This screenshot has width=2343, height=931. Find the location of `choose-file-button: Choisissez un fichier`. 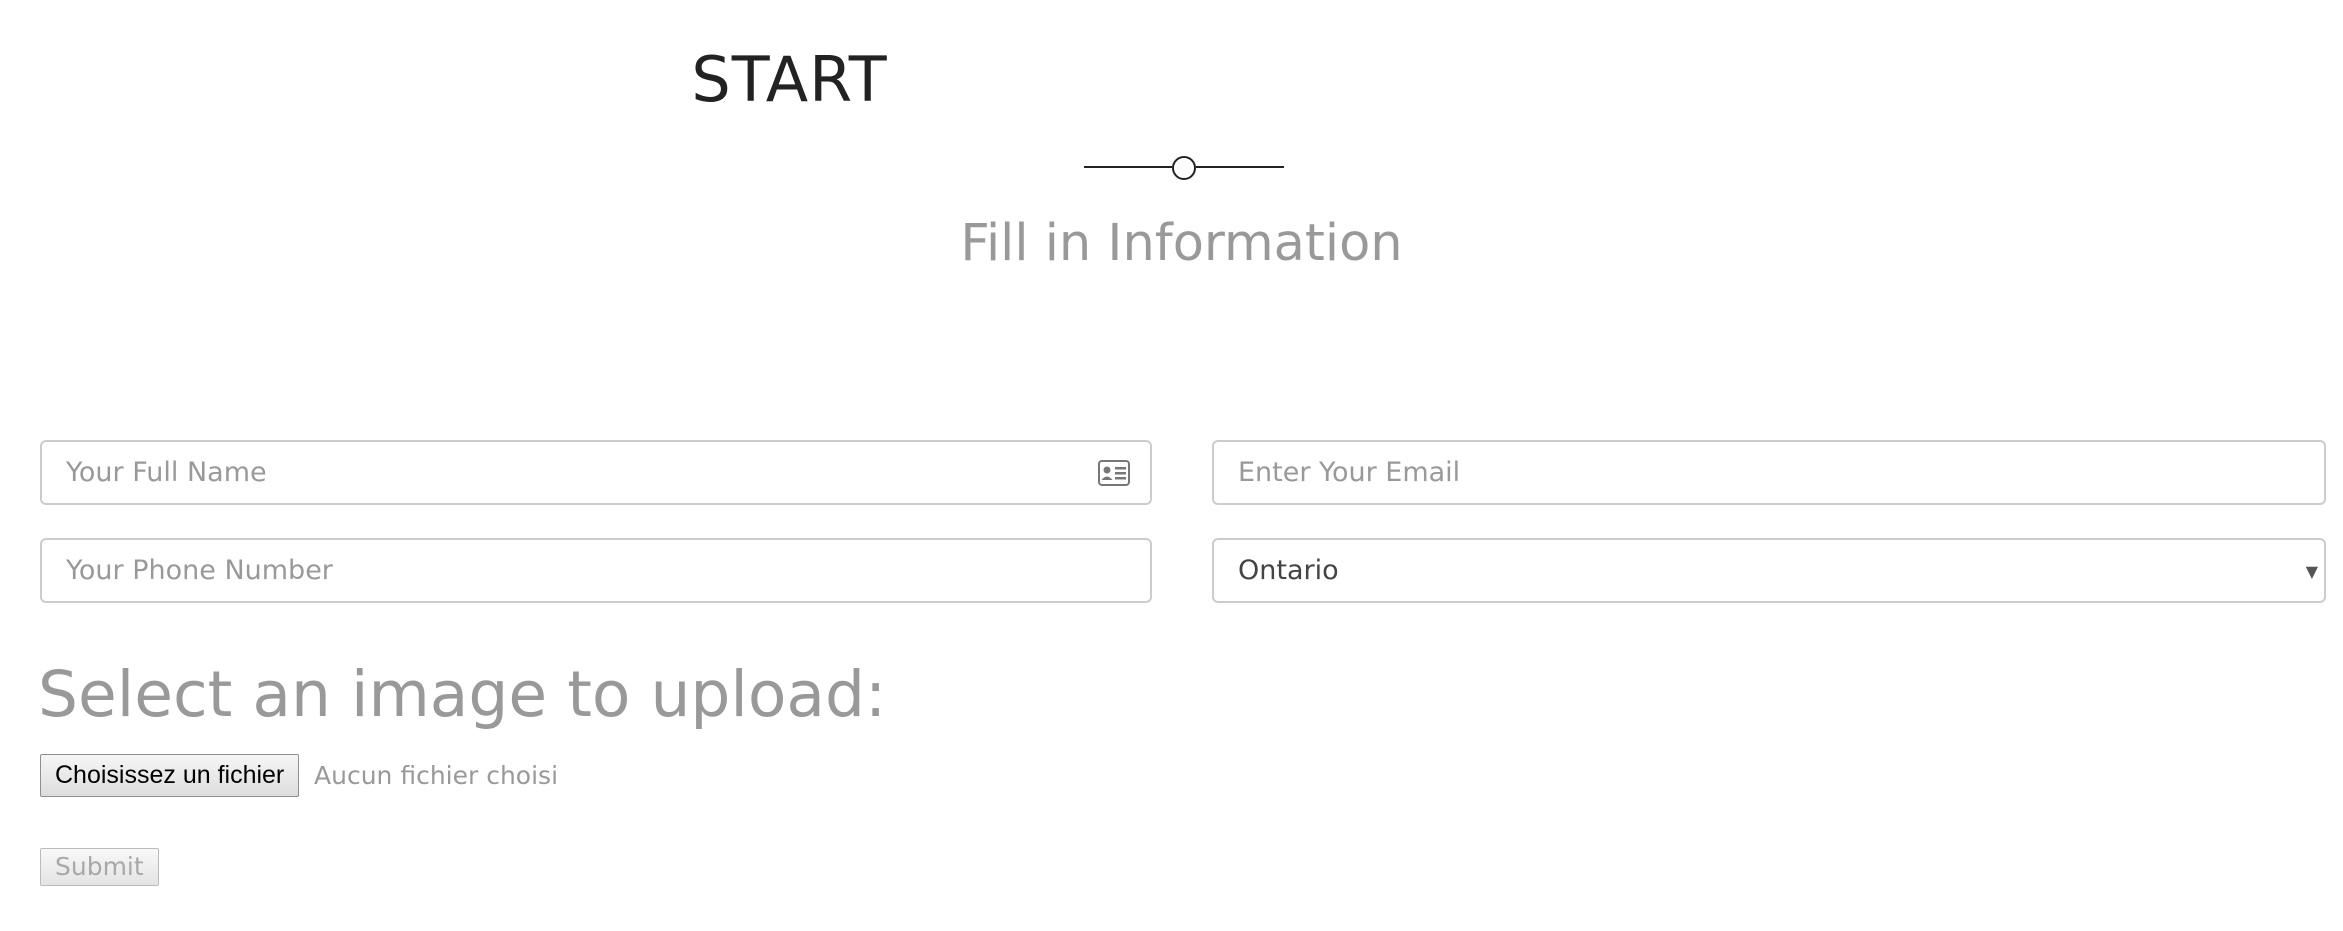

choose-file-button: Choisissez un fichier is located at coordinates (170, 775).